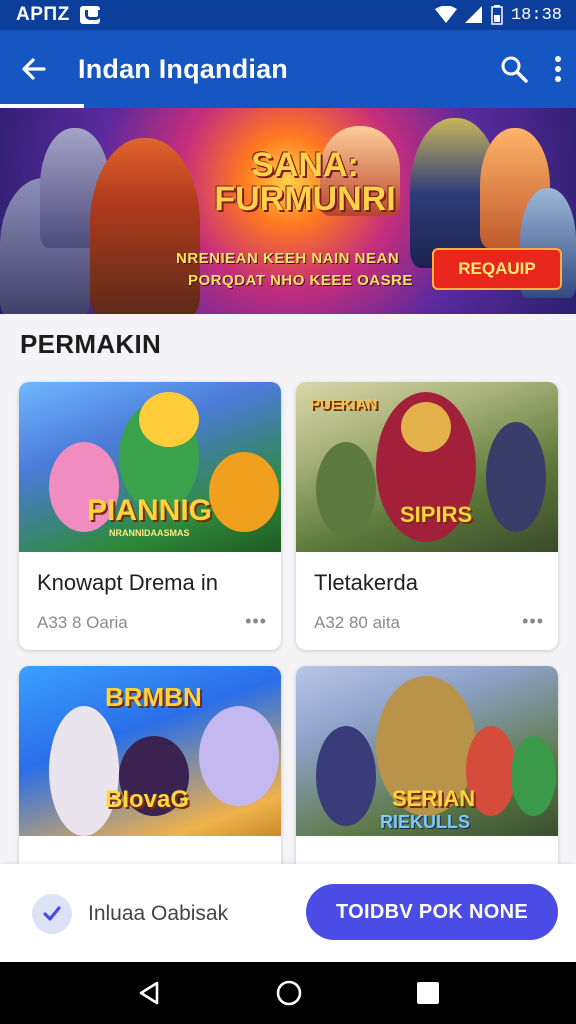  What do you see at coordinates (90, 15) in the screenshot?
I see `notification-icon` at bounding box center [90, 15].